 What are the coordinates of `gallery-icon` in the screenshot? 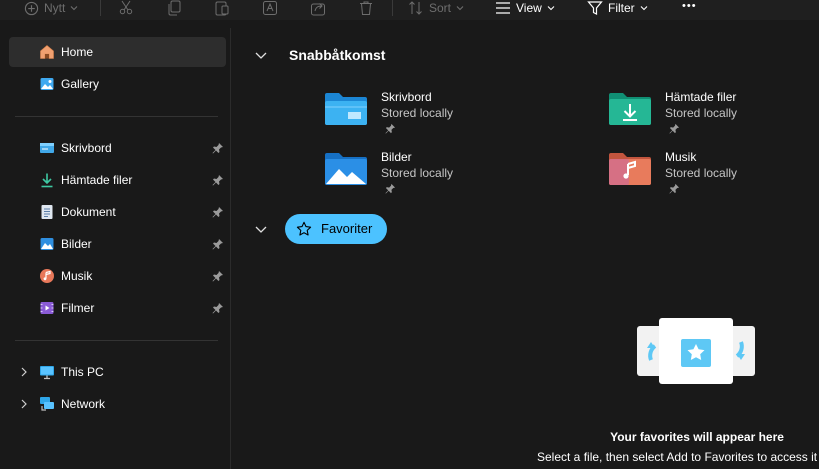 It's located at (47, 84).